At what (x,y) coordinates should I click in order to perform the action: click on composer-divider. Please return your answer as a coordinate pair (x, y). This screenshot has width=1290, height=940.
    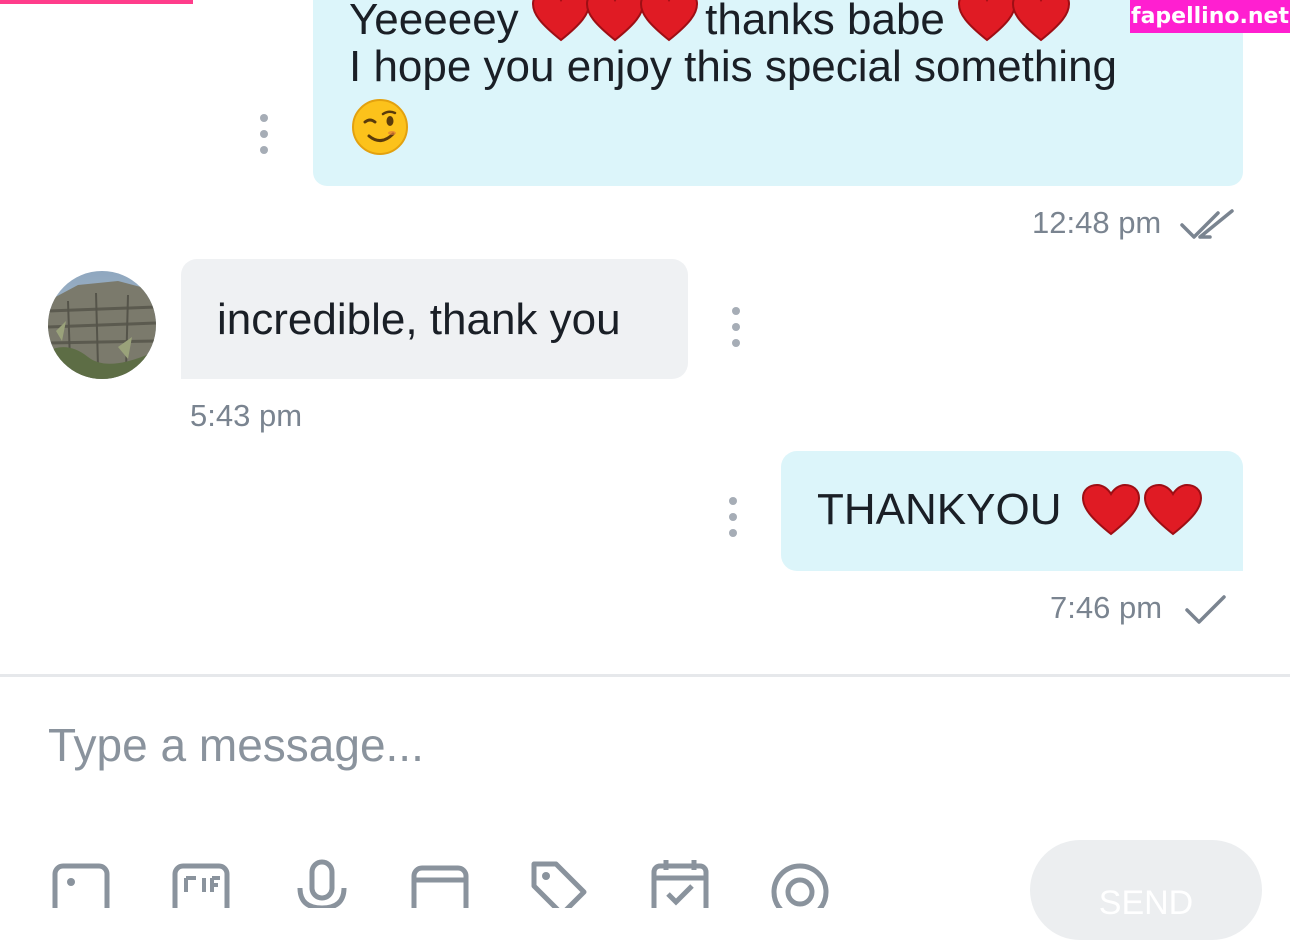
    Looking at the image, I should click on (645, 675).